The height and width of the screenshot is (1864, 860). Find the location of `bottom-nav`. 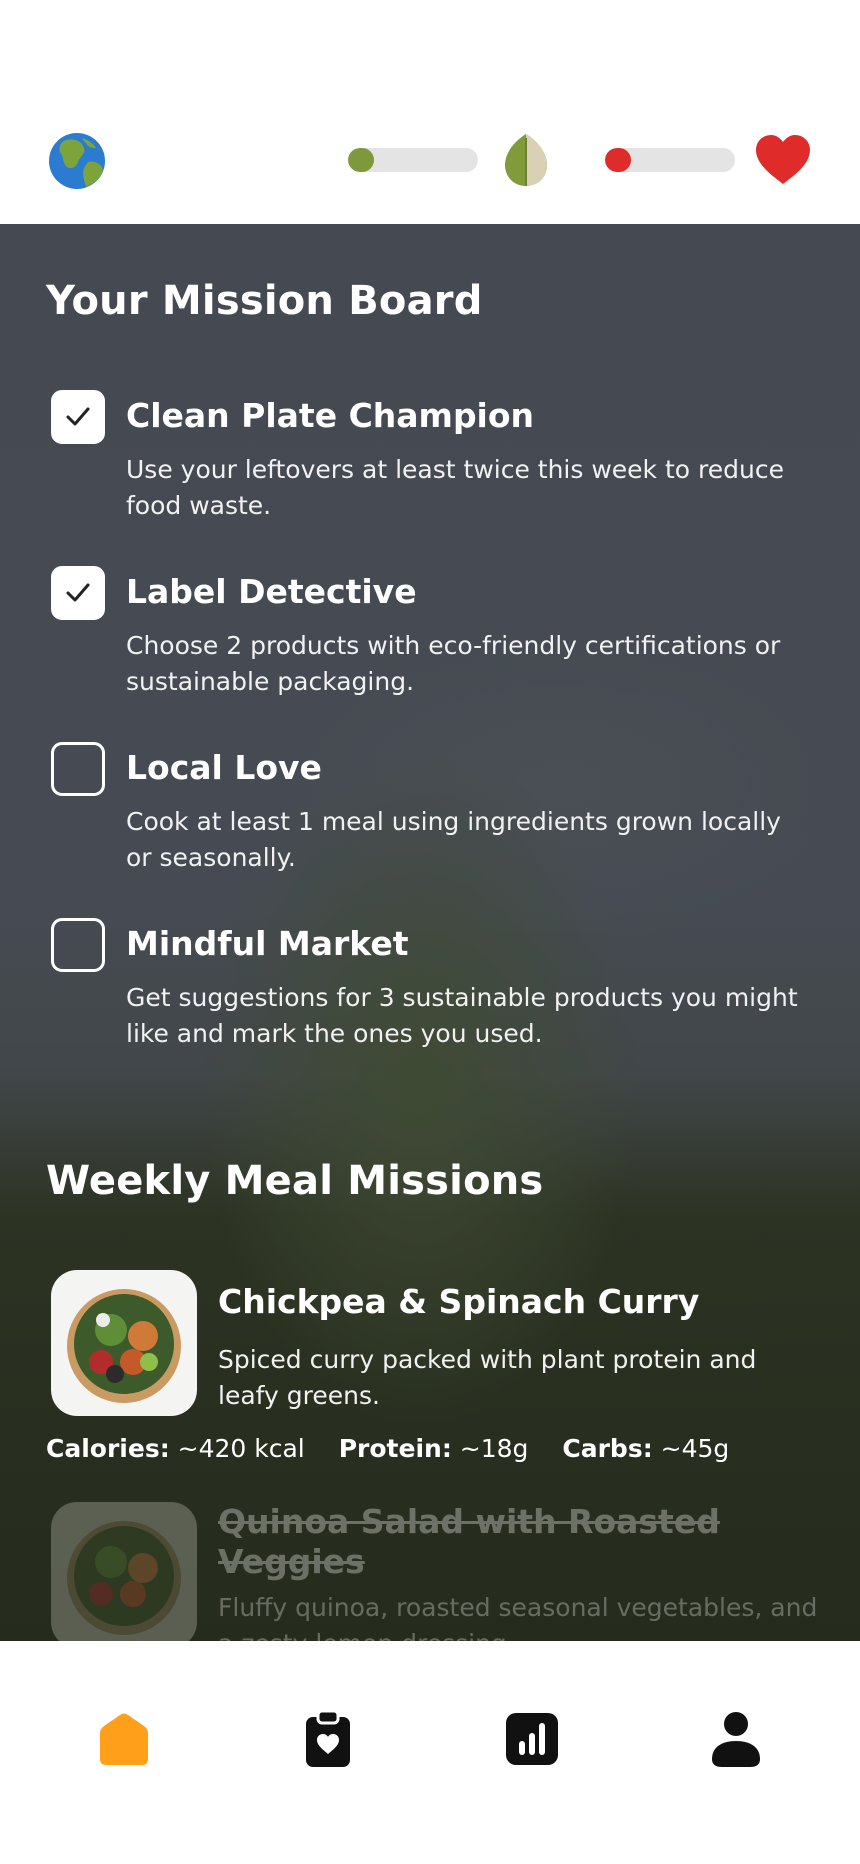

bottom-nav is located at coordinates (430, 1752).